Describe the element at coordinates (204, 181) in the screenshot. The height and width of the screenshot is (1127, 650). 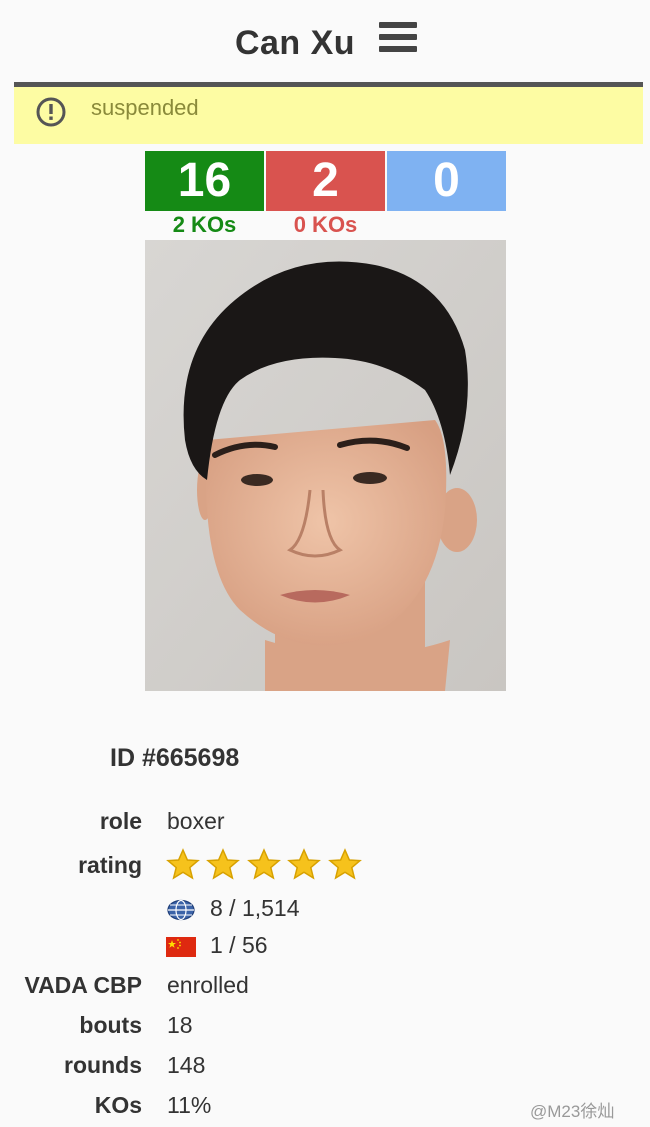
I see `wins-box: 16` at that location.